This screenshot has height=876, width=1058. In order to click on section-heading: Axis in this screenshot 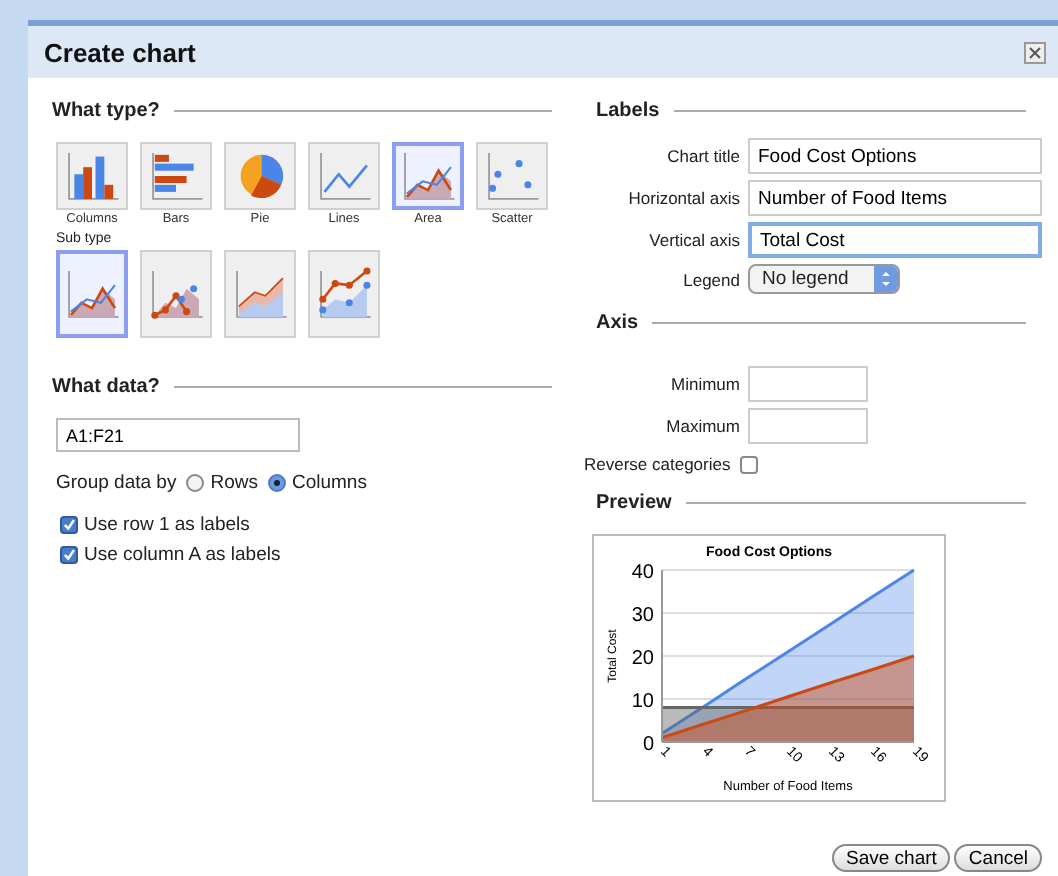, I will do `click(617, 322)`.